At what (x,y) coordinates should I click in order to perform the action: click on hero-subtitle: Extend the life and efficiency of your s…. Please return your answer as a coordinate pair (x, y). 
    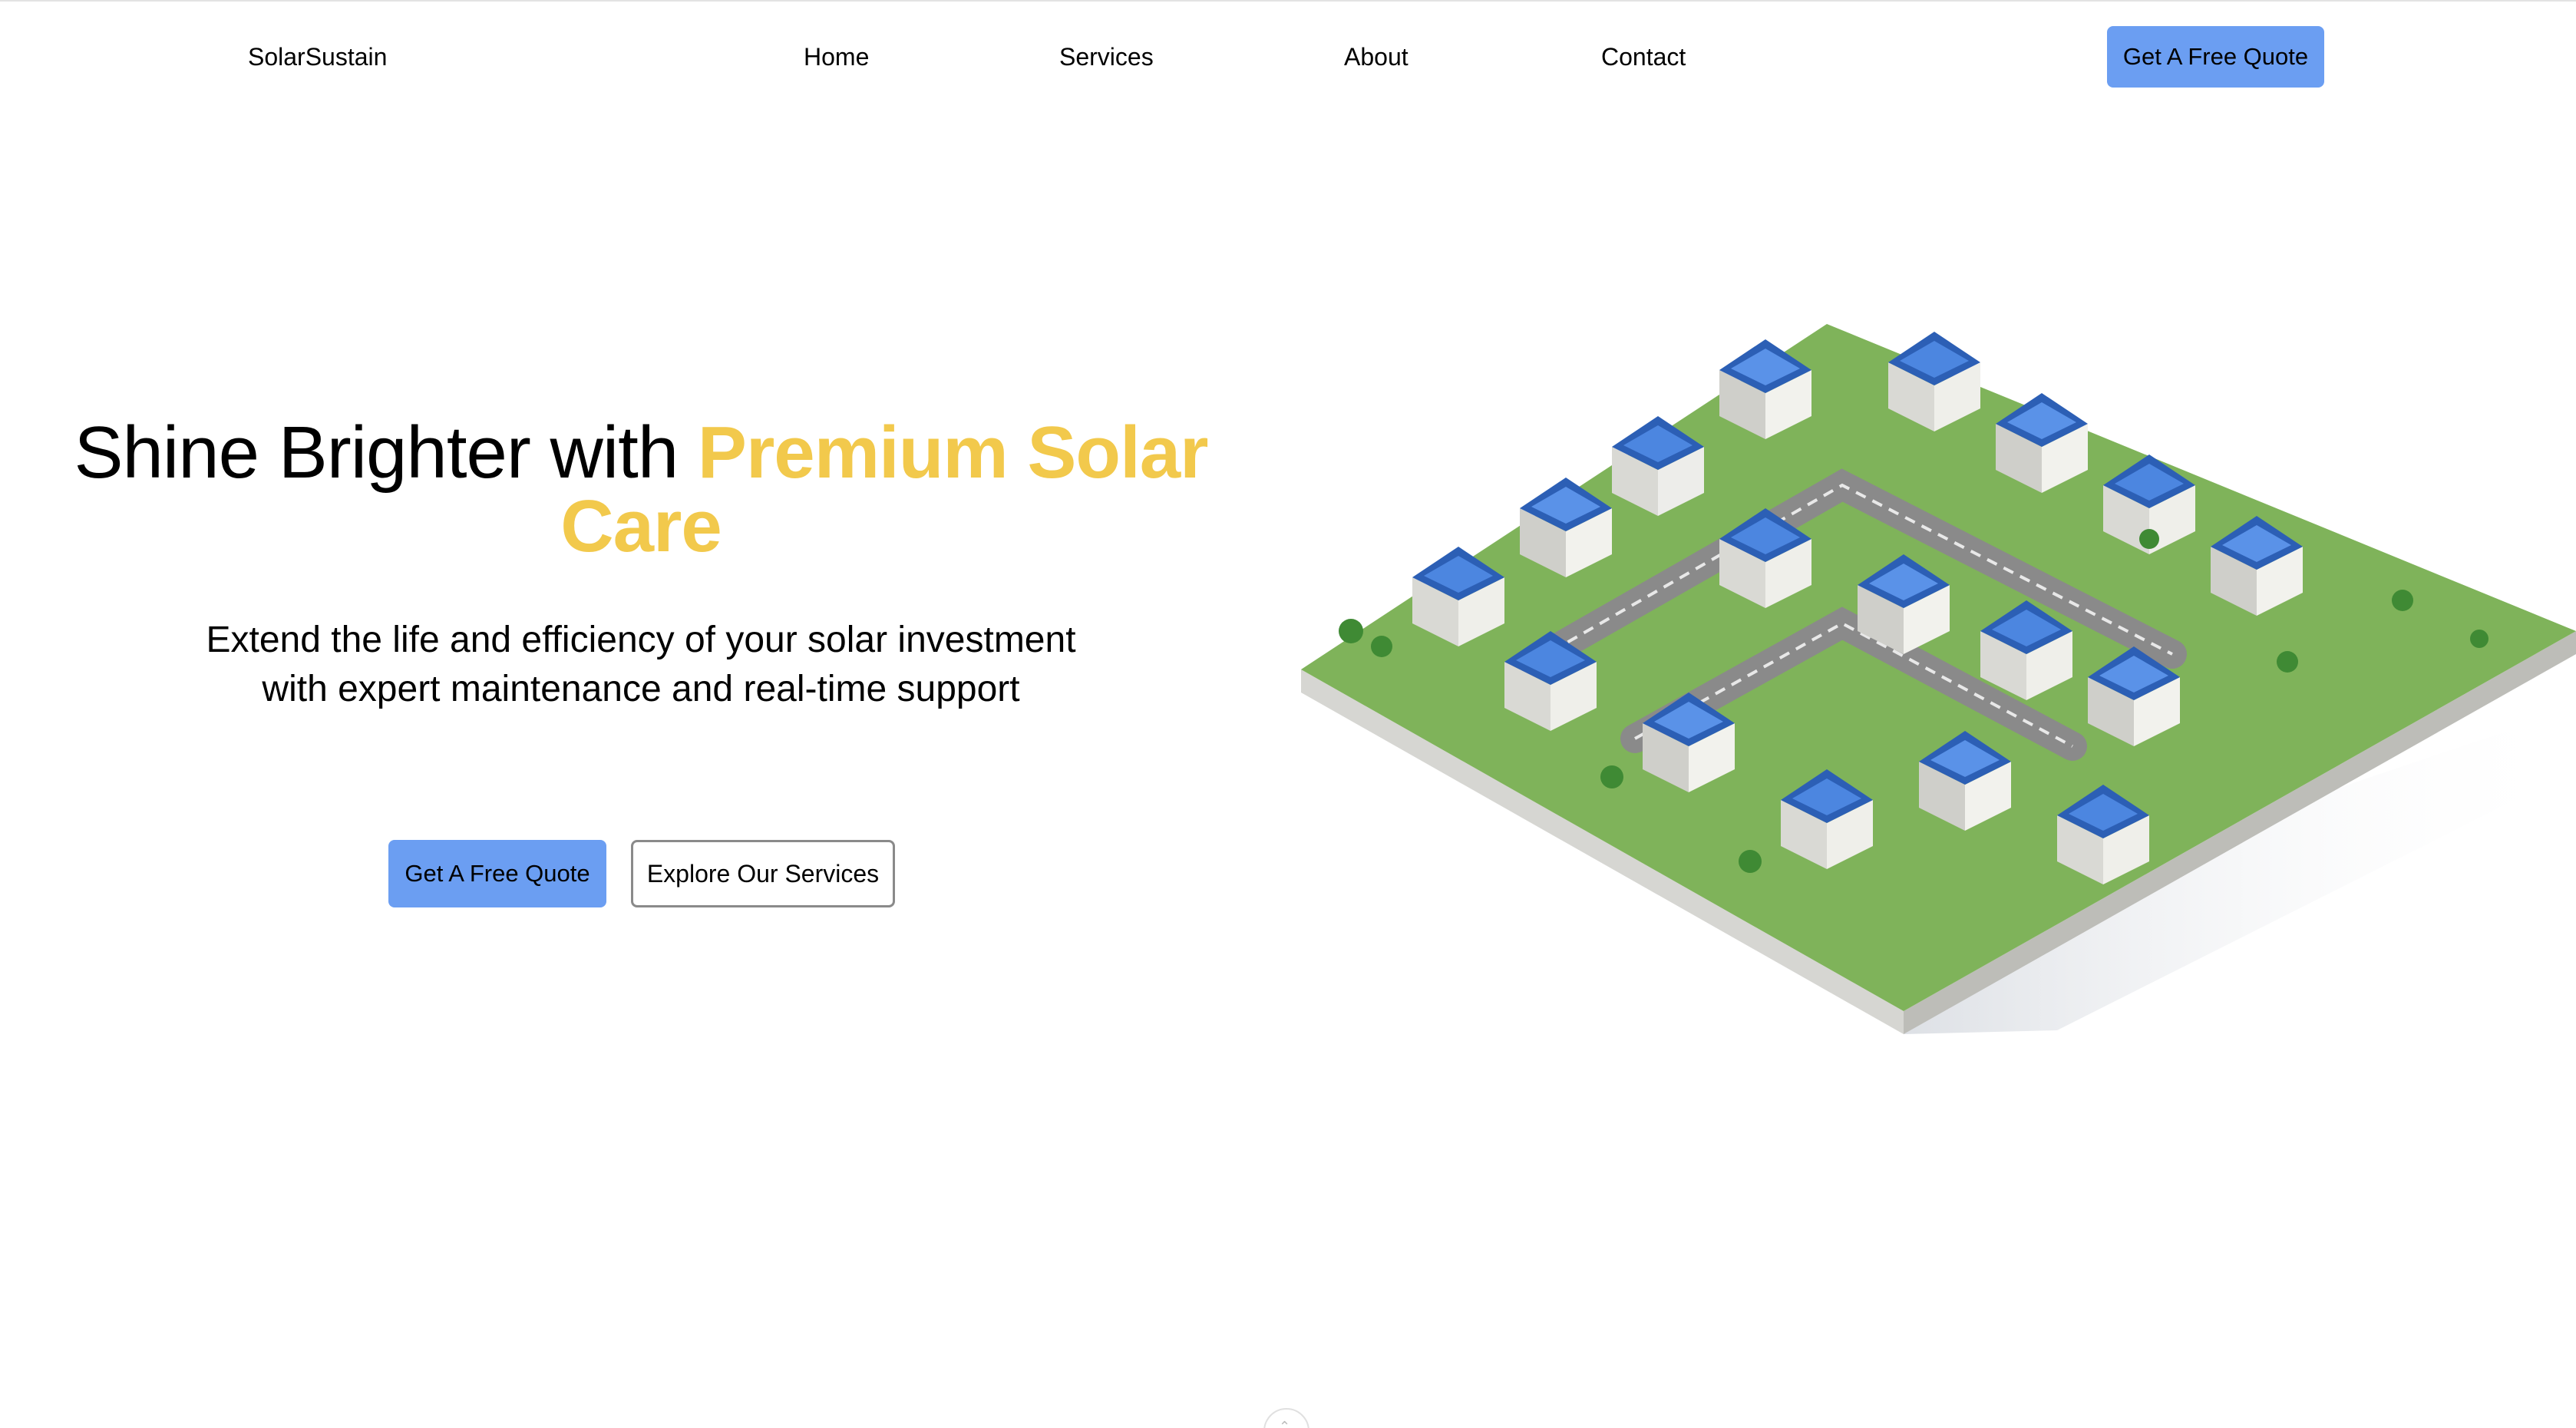
    Looking at the image, I should click on (641, 665).